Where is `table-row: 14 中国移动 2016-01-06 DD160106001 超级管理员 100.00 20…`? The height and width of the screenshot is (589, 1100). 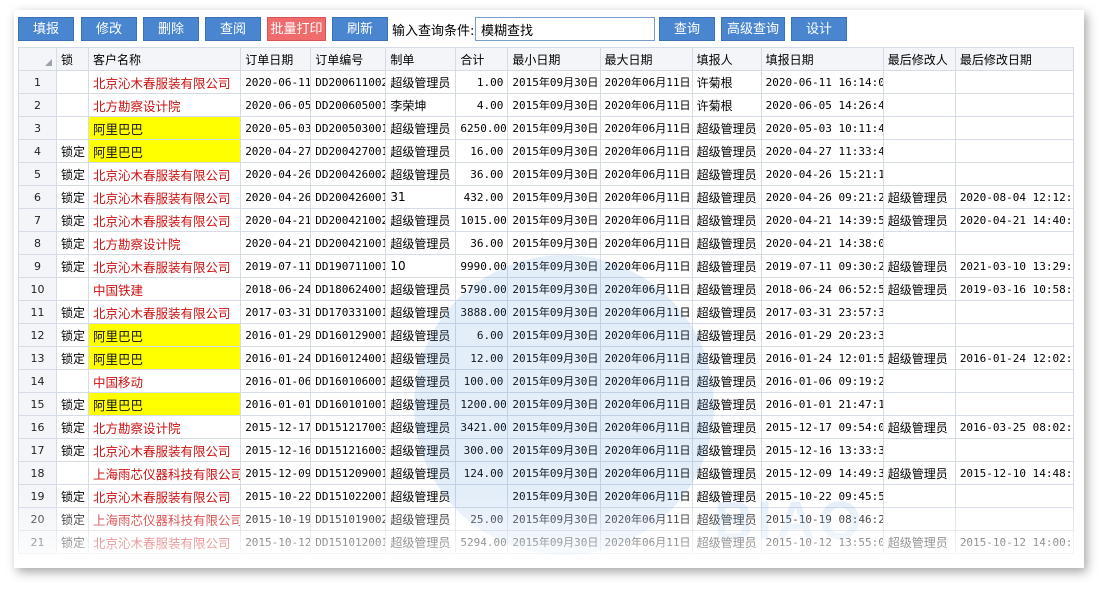 table-row: 14 中国移动 2016-01-06 DD160106001 超级管理员 100.00 20… is located at coordinates (546, 381).